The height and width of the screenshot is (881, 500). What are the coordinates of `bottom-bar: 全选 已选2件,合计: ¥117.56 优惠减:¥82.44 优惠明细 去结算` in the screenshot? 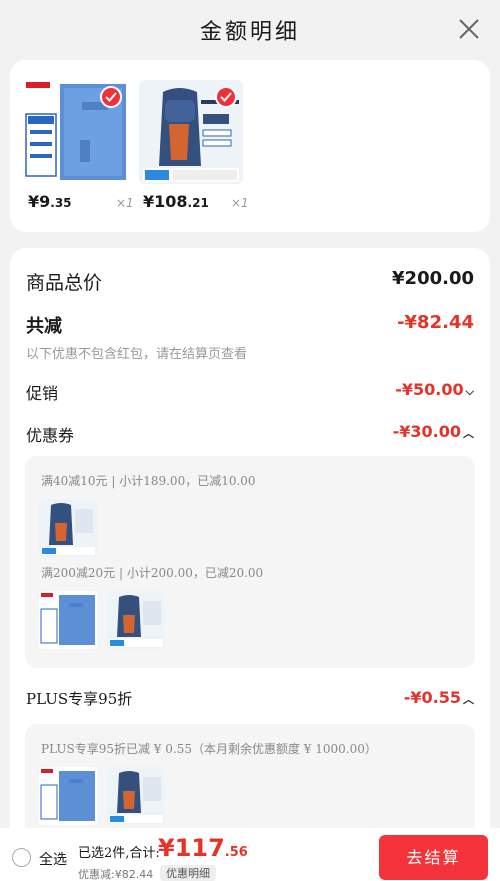 It's located at (250, 854).